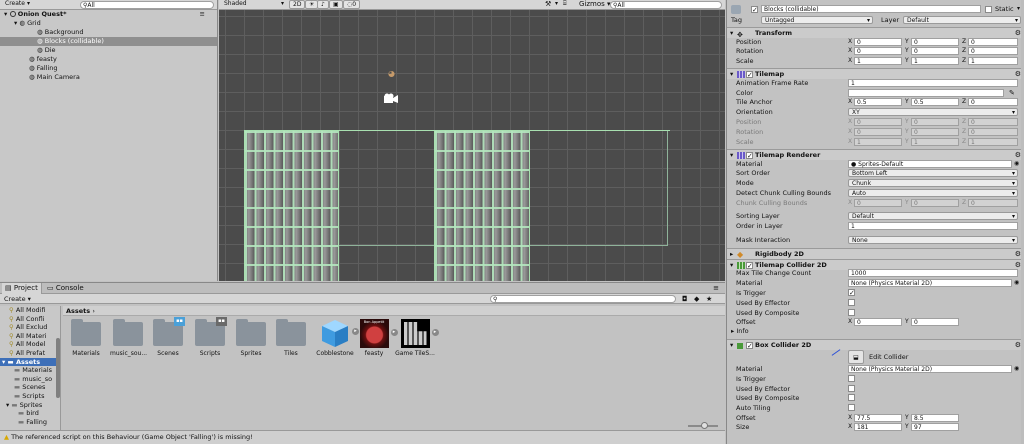 This screenshot has height=444, width=1024. I want to click on static-dropdown-arrow-icon: ▾, so click(1018, 9).